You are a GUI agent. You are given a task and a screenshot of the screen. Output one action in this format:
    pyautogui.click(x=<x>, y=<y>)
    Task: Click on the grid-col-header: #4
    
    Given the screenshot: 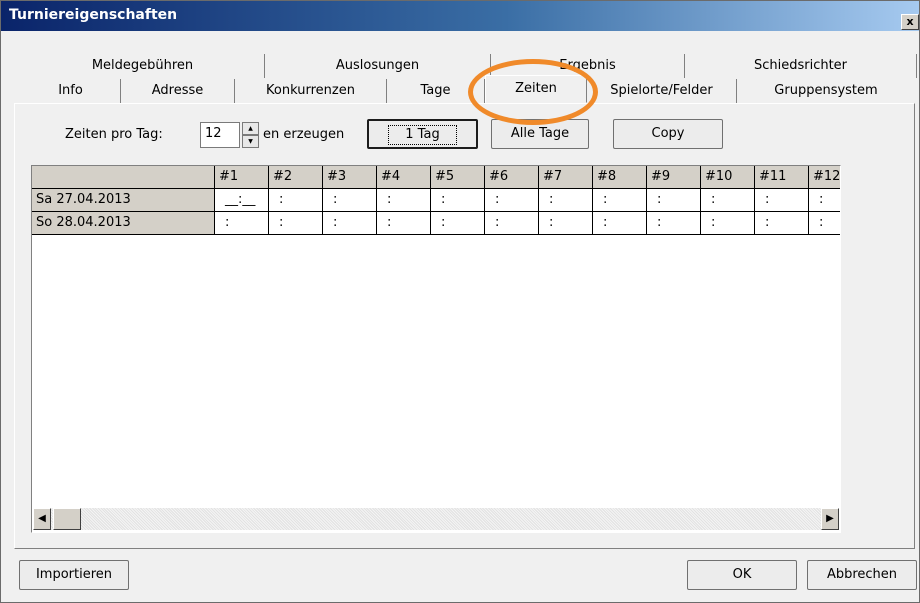 What is the action you would take?
    pyautogui.click(x=404, y=177)
    